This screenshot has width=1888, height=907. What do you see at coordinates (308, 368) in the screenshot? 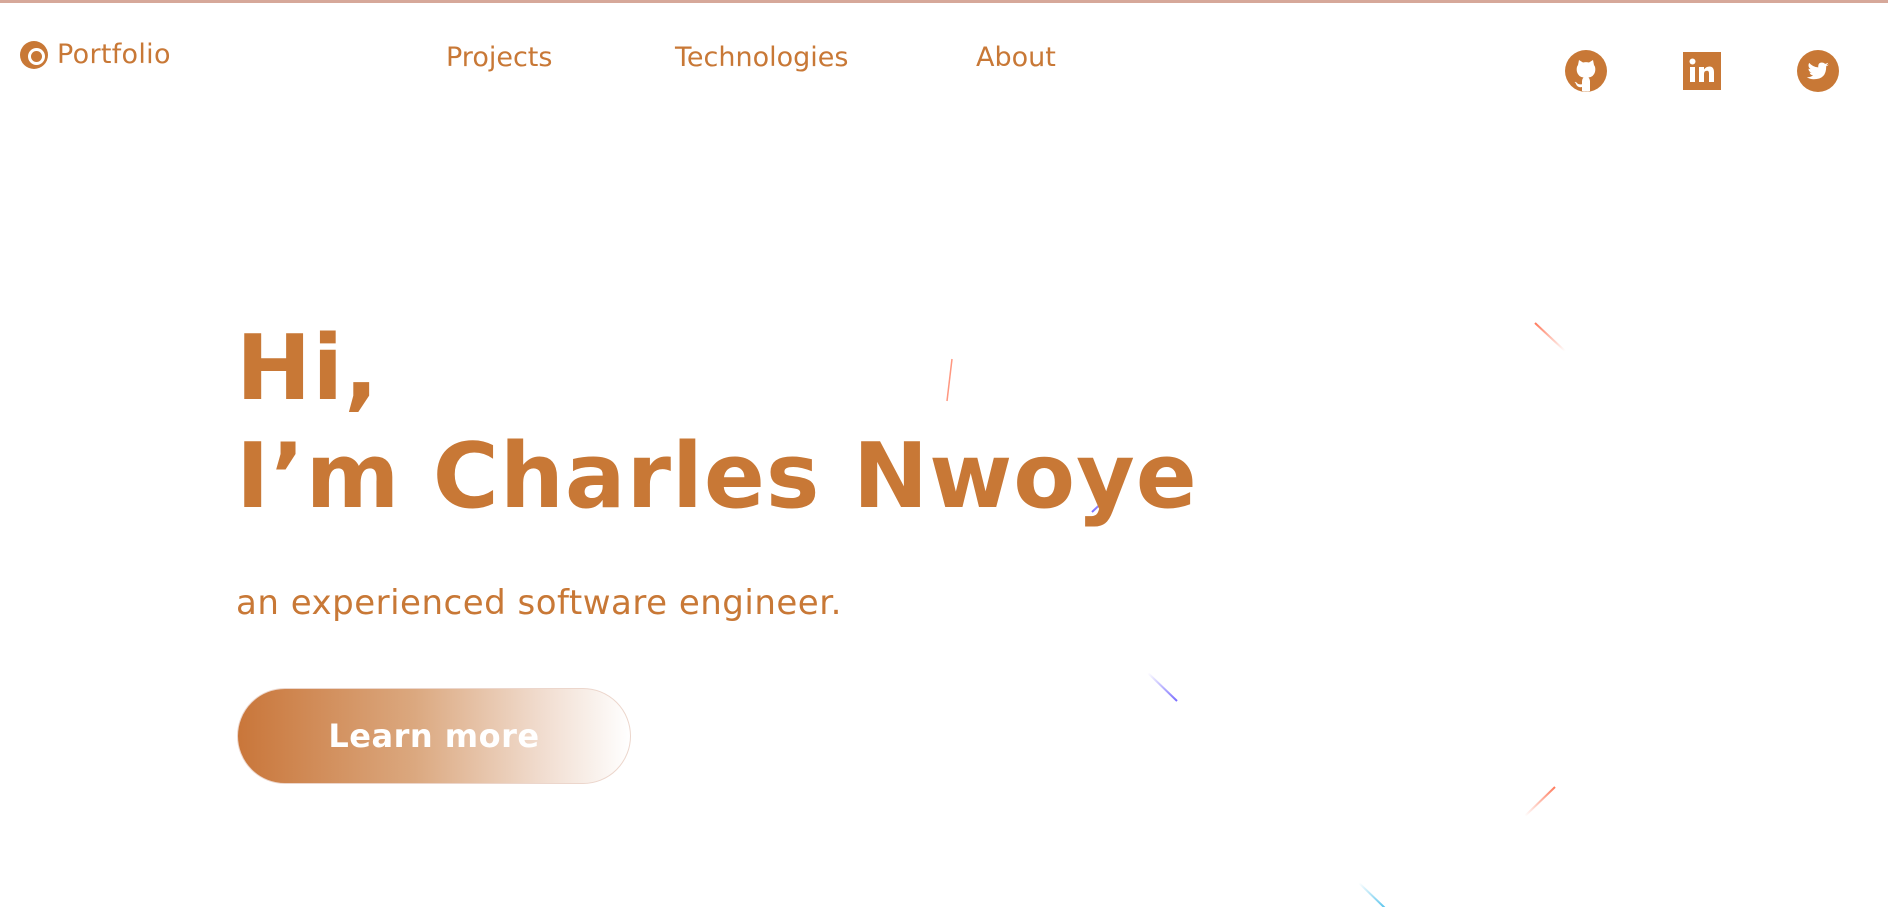
I see `hero-greeting: Hi,` at bounding box center [308, 368].